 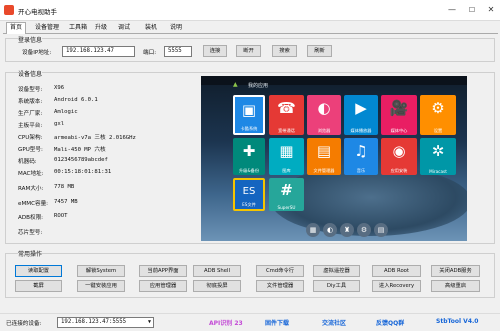 What do you see at coordinates (16, 28) in the screenshot?
I see `tab-home: 首页` at bounding box center [16, 28].